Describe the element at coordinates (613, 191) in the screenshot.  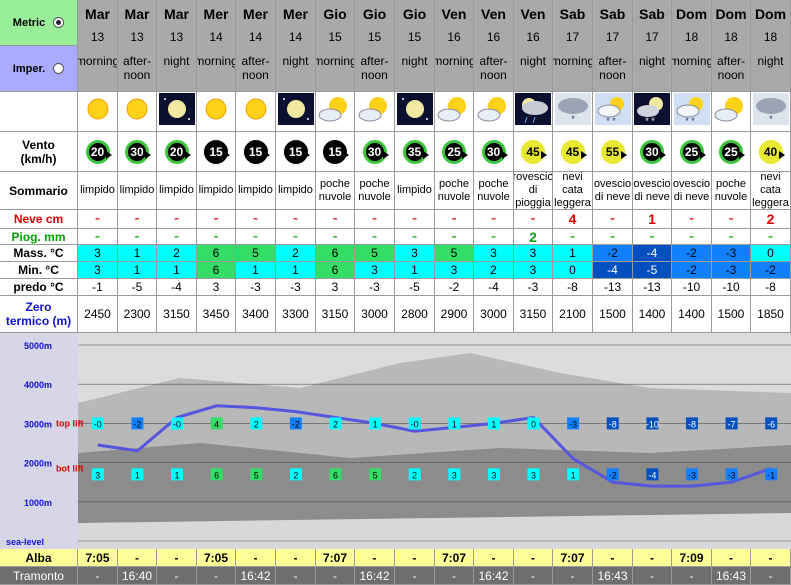
I see `summary-cell: ovescio di neve` at that location.